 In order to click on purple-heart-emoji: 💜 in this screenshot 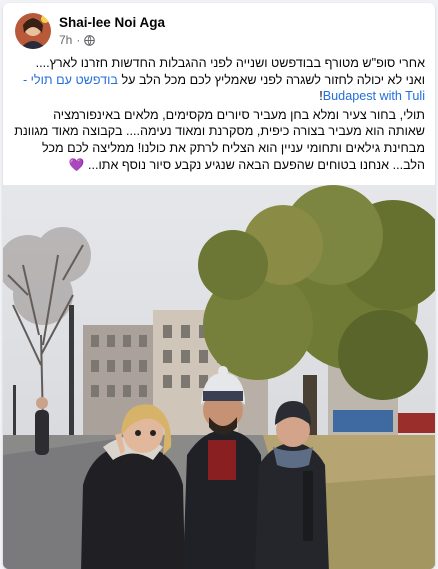, I will do `click(76, 164)`.